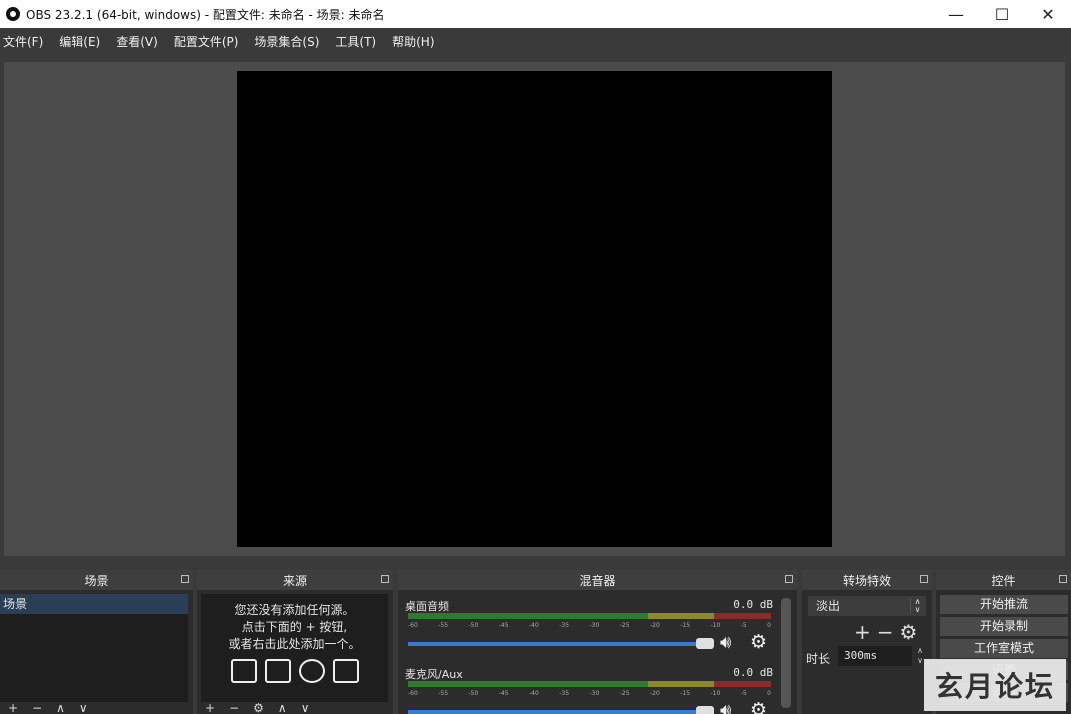  I want to click on remove-source-icon: −, so click(234, 708).